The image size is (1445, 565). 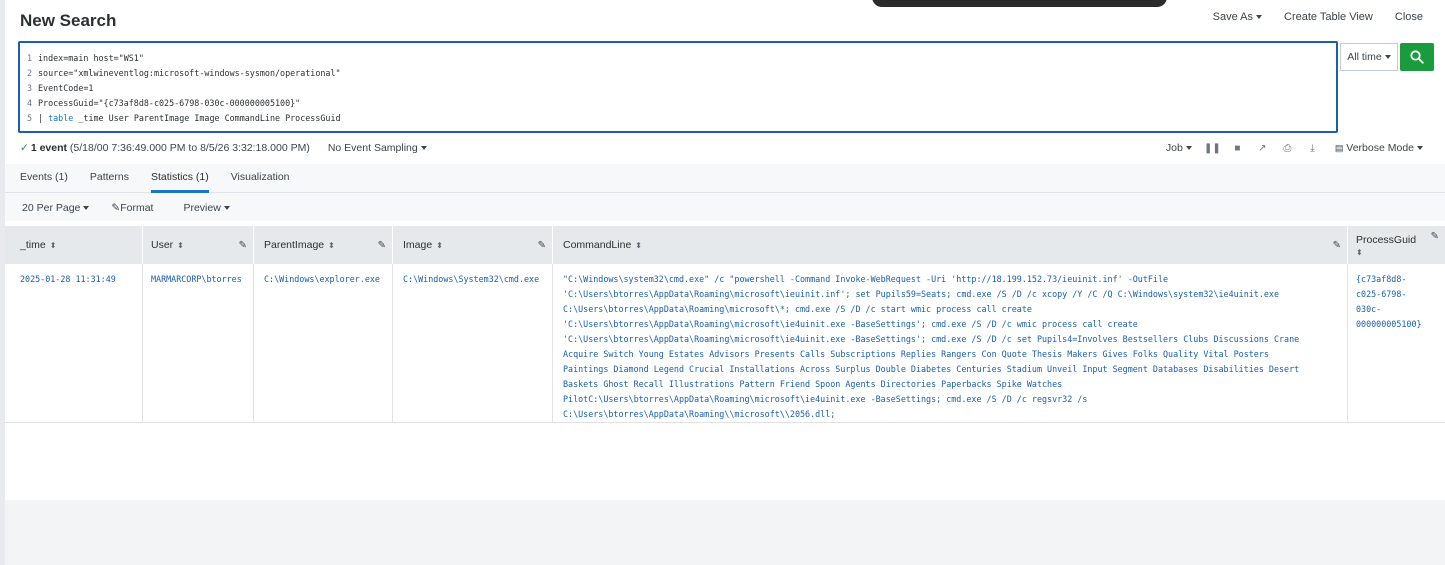 I want to click on stop-icon: ■, so click(x=1237, y=148).